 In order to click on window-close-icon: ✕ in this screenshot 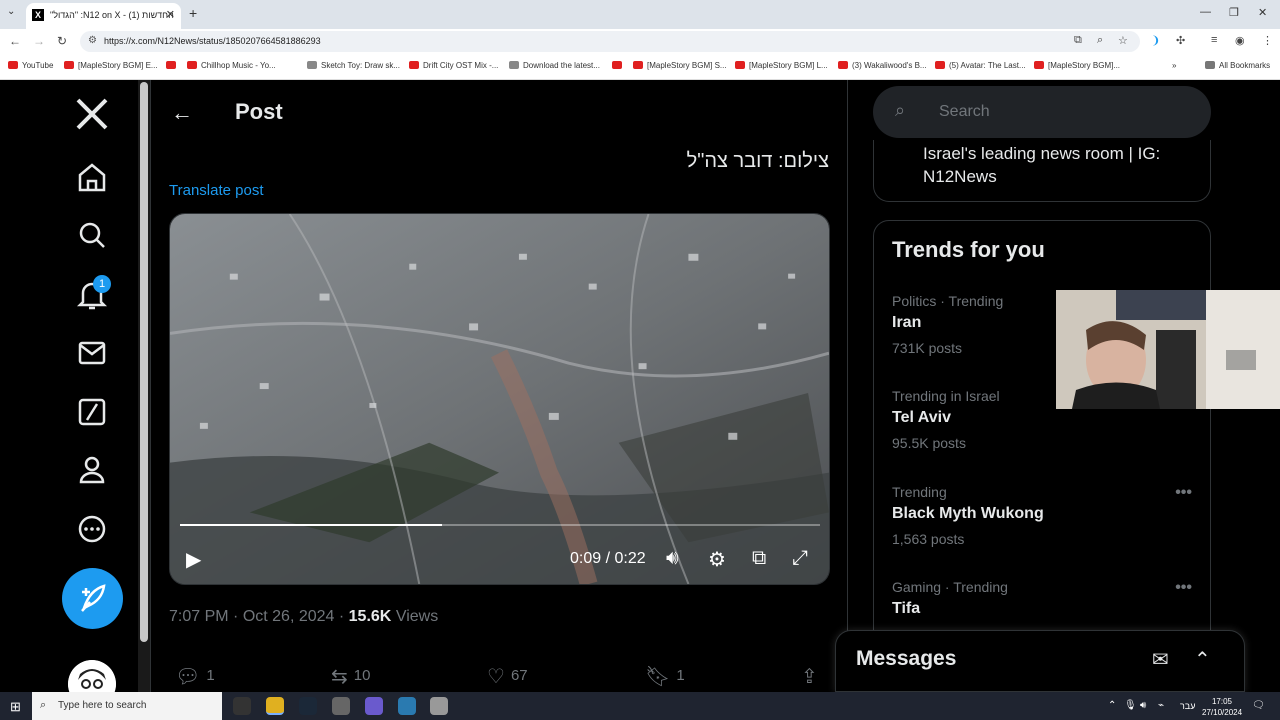, I will do `click(1262, 12)`.